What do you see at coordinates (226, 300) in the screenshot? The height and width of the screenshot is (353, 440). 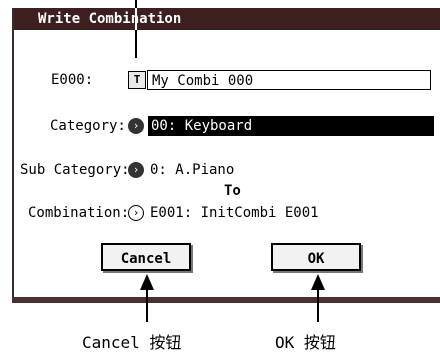 I see `dialog-bottom-border` at bounding box center [226, 300].